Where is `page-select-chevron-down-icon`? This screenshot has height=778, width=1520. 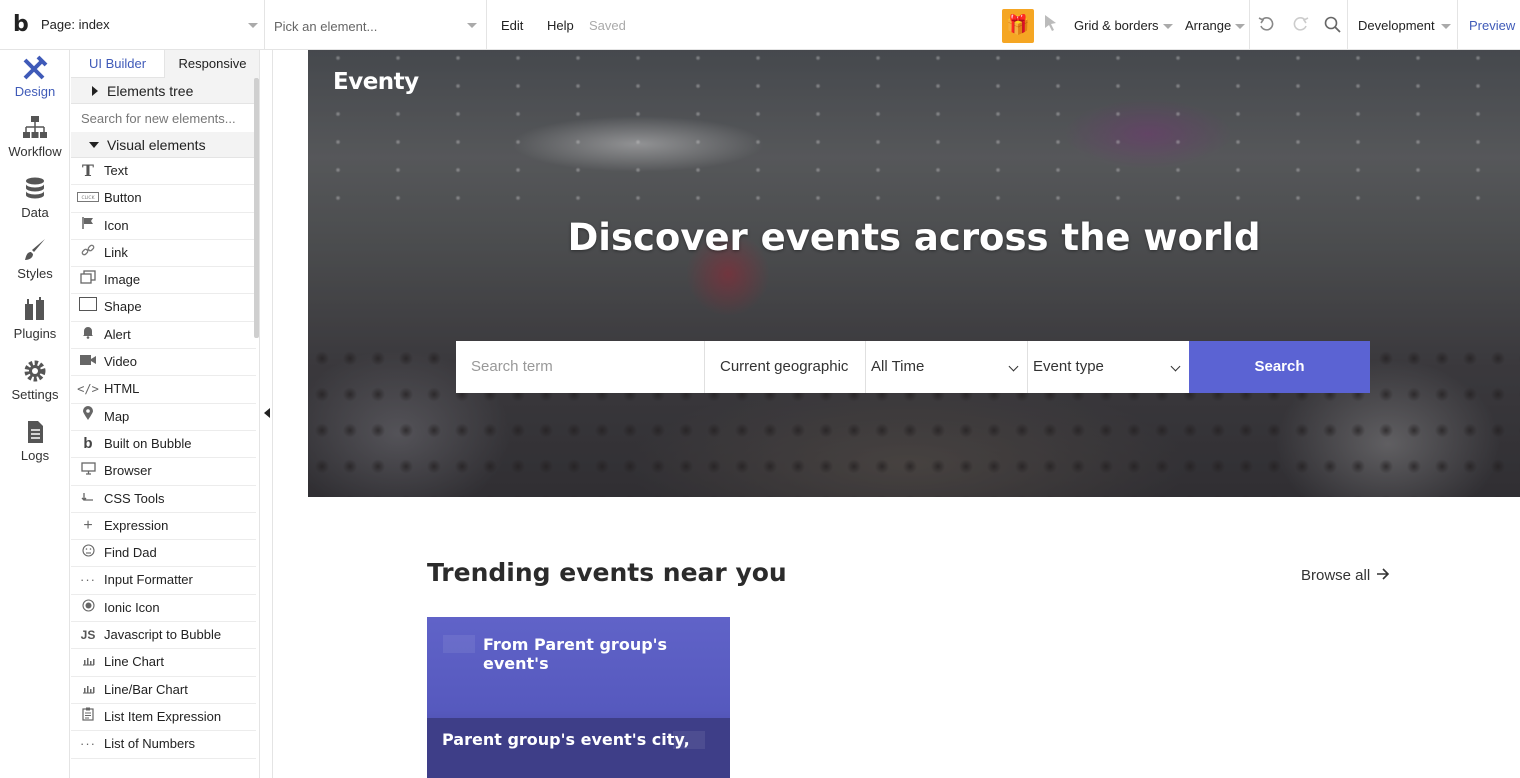
page-select-chevron-down-icon is located at coordinates (253, 25).